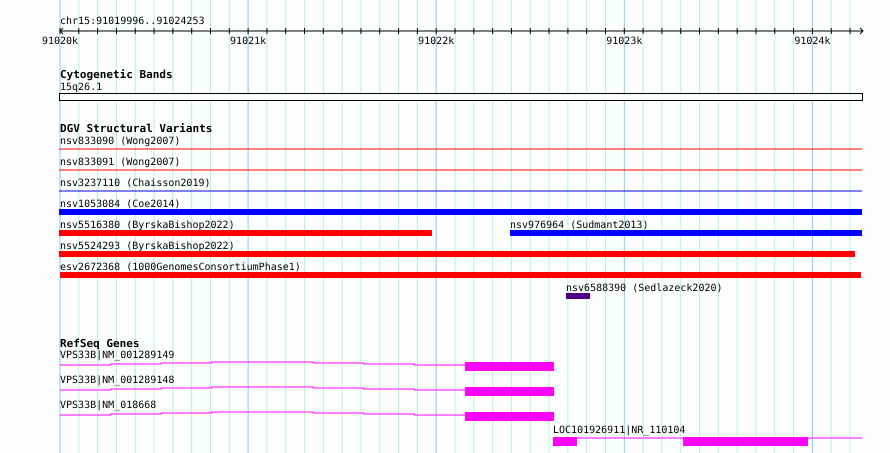 Image resolution: width=890 pixels, height=453 pixels. I want to click on feature-label: nsv833090 (Wong2007), so click(120, 141).